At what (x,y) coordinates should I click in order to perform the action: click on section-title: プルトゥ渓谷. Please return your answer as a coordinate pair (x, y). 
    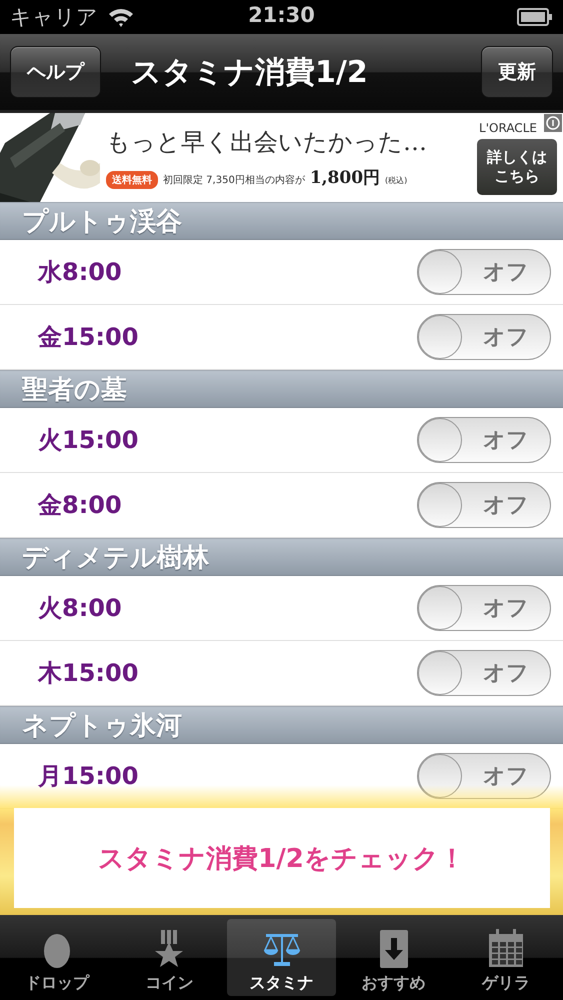
    Looking at the image, I should click on (102, 222).